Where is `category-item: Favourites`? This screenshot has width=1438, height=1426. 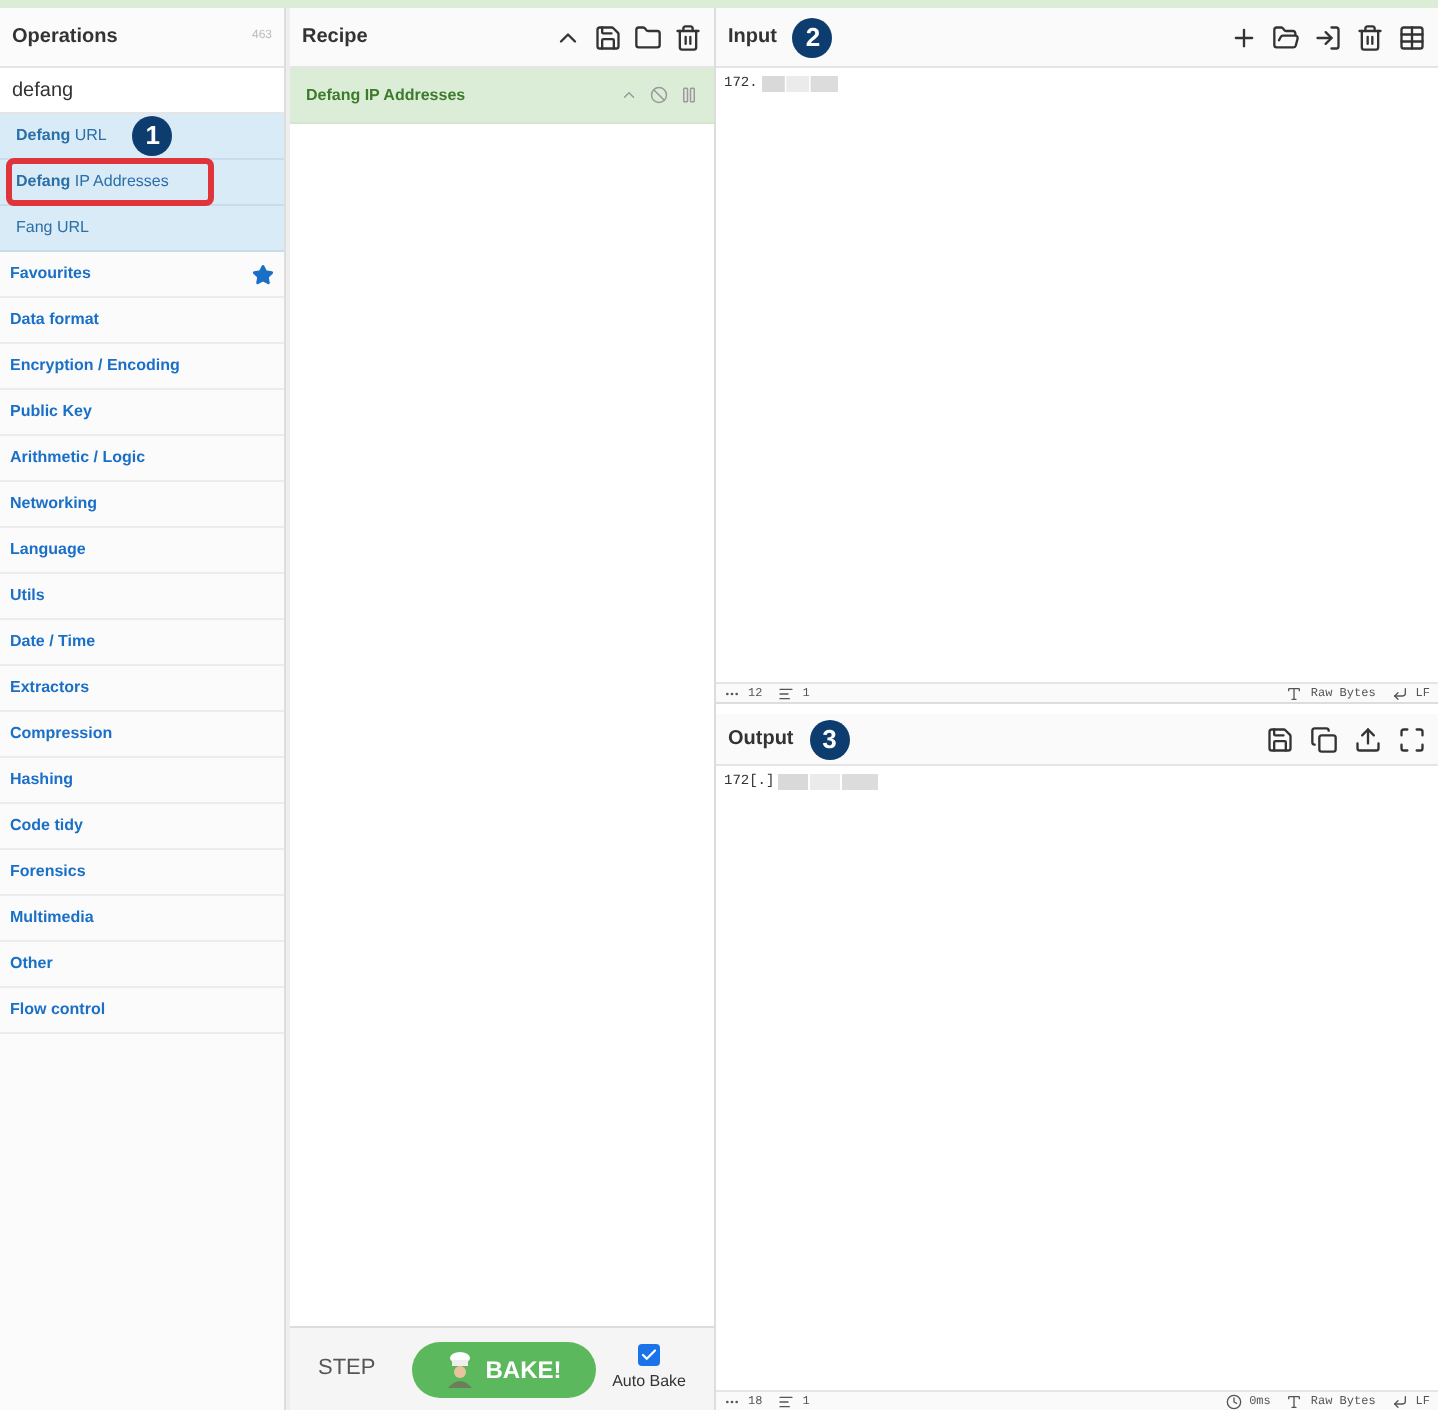 category-item: Favourites is located at coordinates (142, 275).